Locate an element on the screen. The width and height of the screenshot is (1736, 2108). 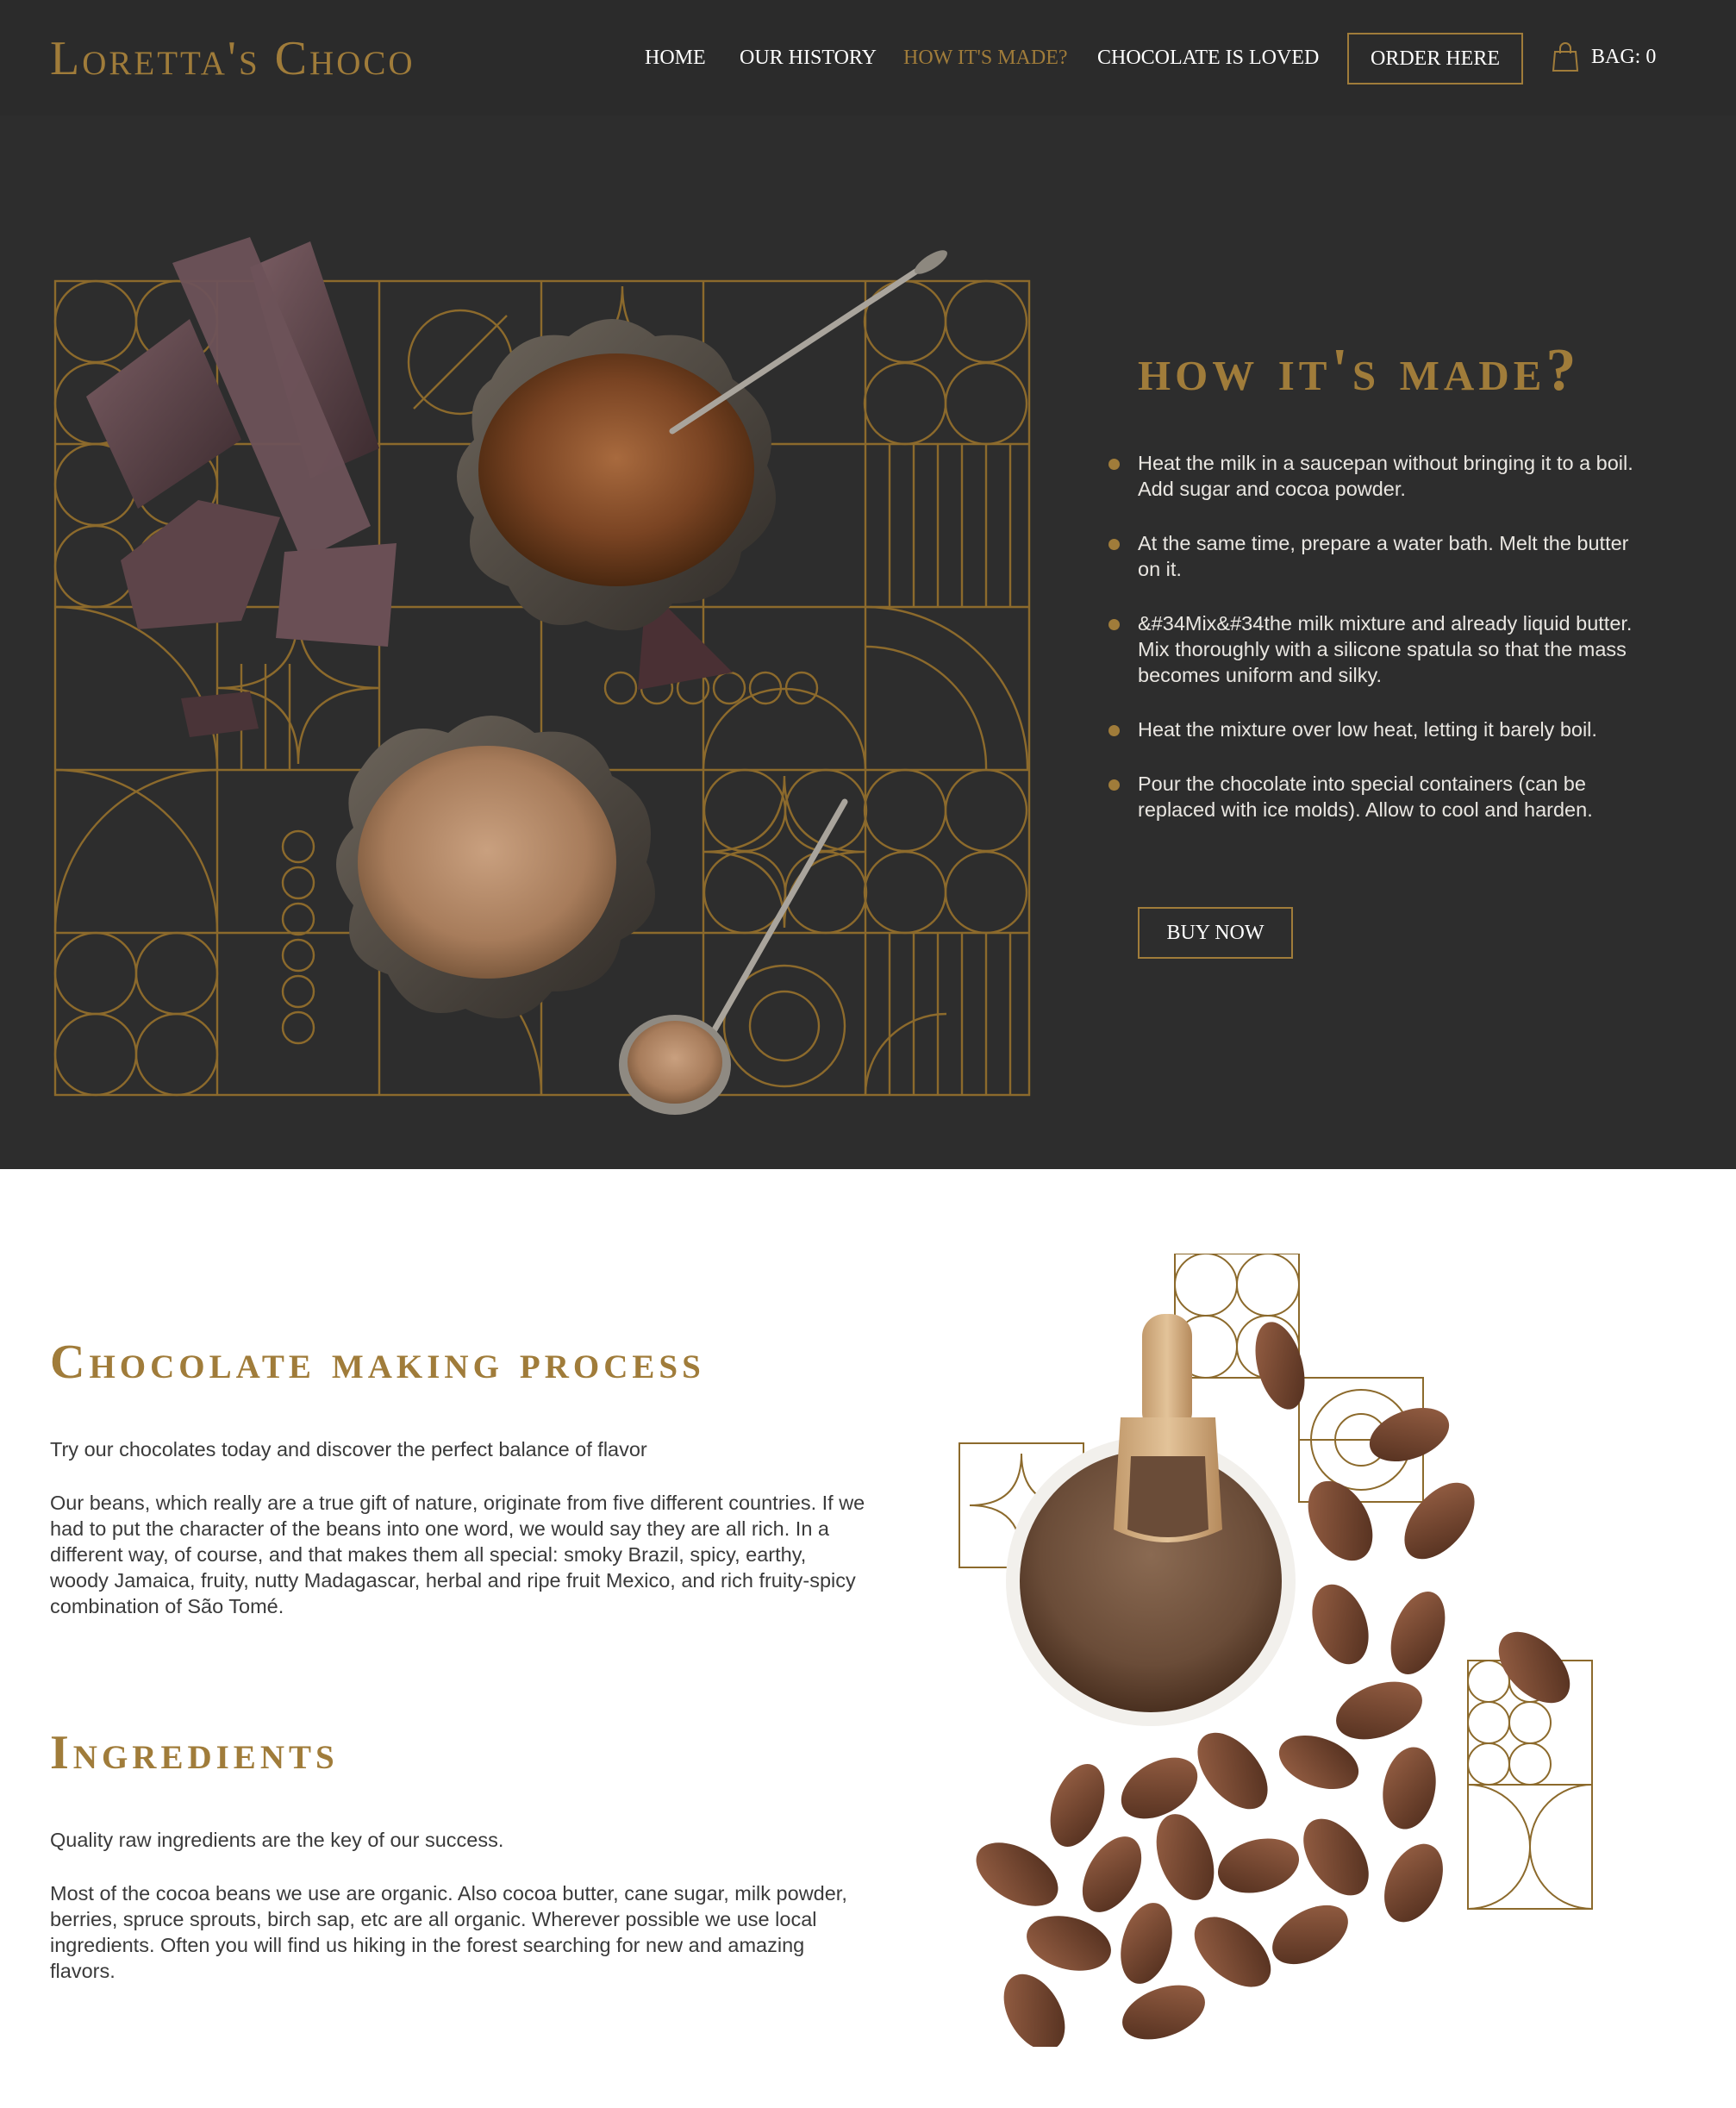
hero-title: how it's made? is located at coordinates (1359, 370).